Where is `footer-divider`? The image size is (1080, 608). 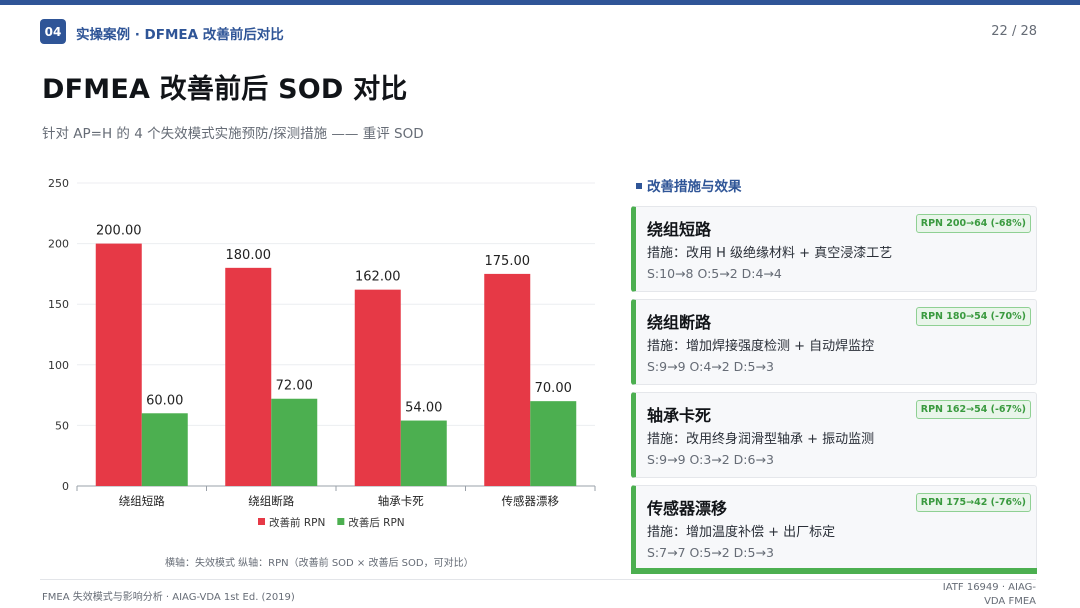 footer-divider is located at coordinates (538, 579).